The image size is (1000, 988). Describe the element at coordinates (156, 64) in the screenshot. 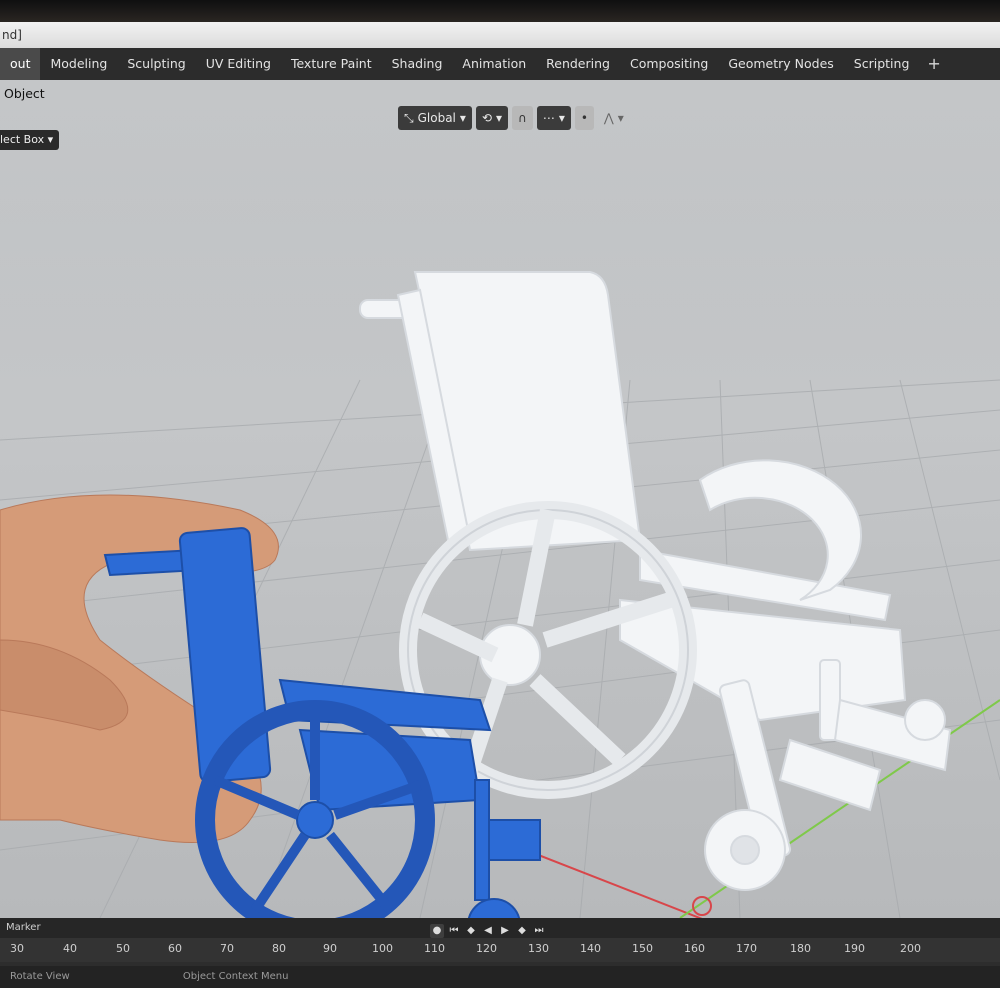

I see `tab-sculpting: Sculpting` at that location.